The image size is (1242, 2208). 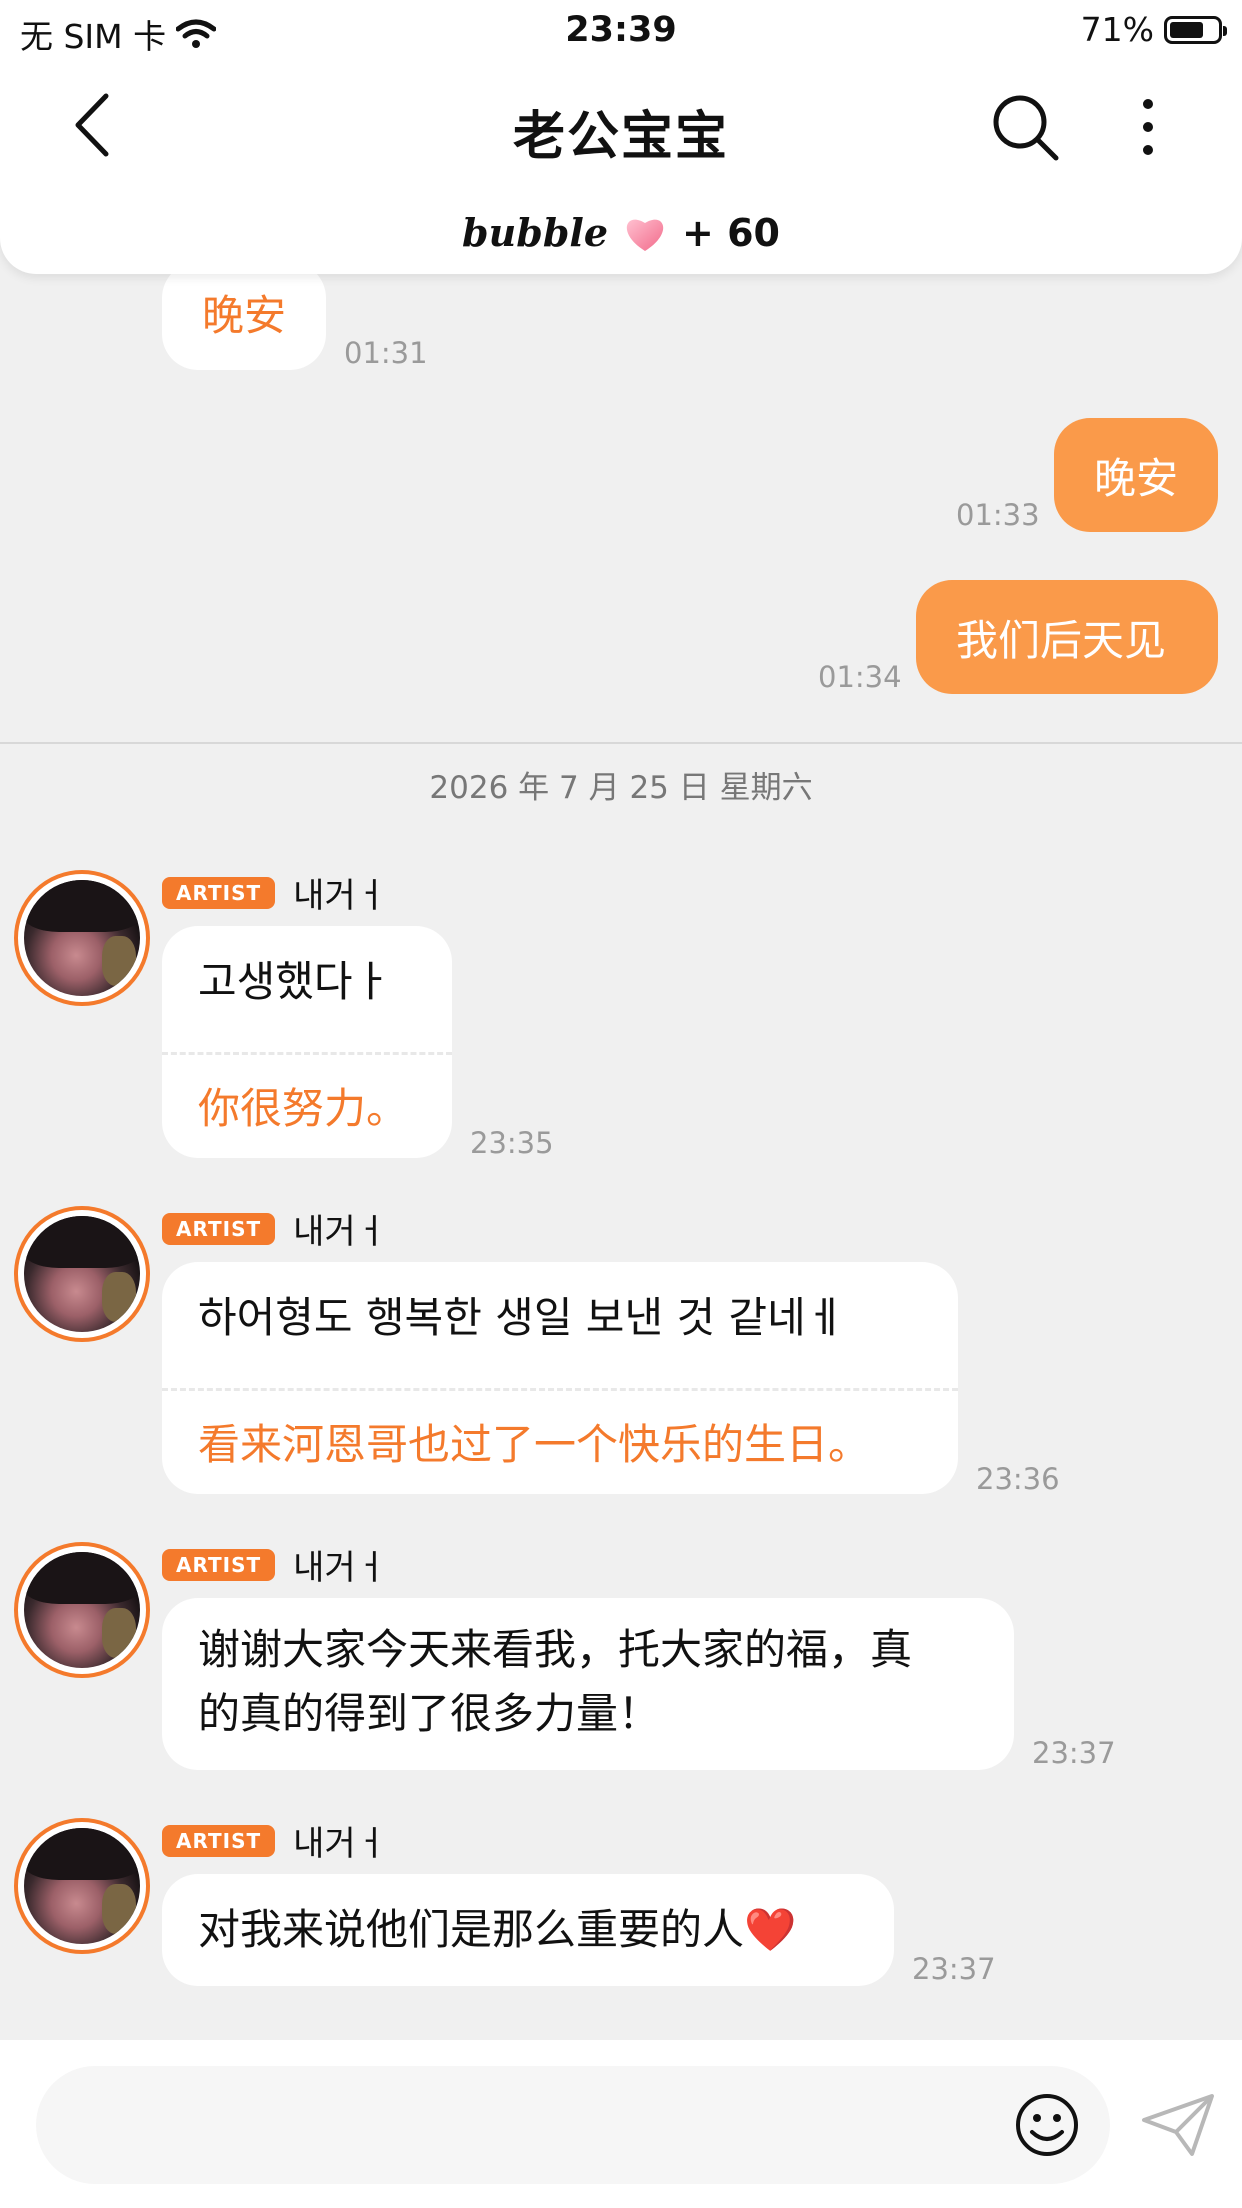 What do you see at coordinates (1018, 1479) in the screenshot?
I see `message-time: 23:36` at bounding box center [1018, 1479].